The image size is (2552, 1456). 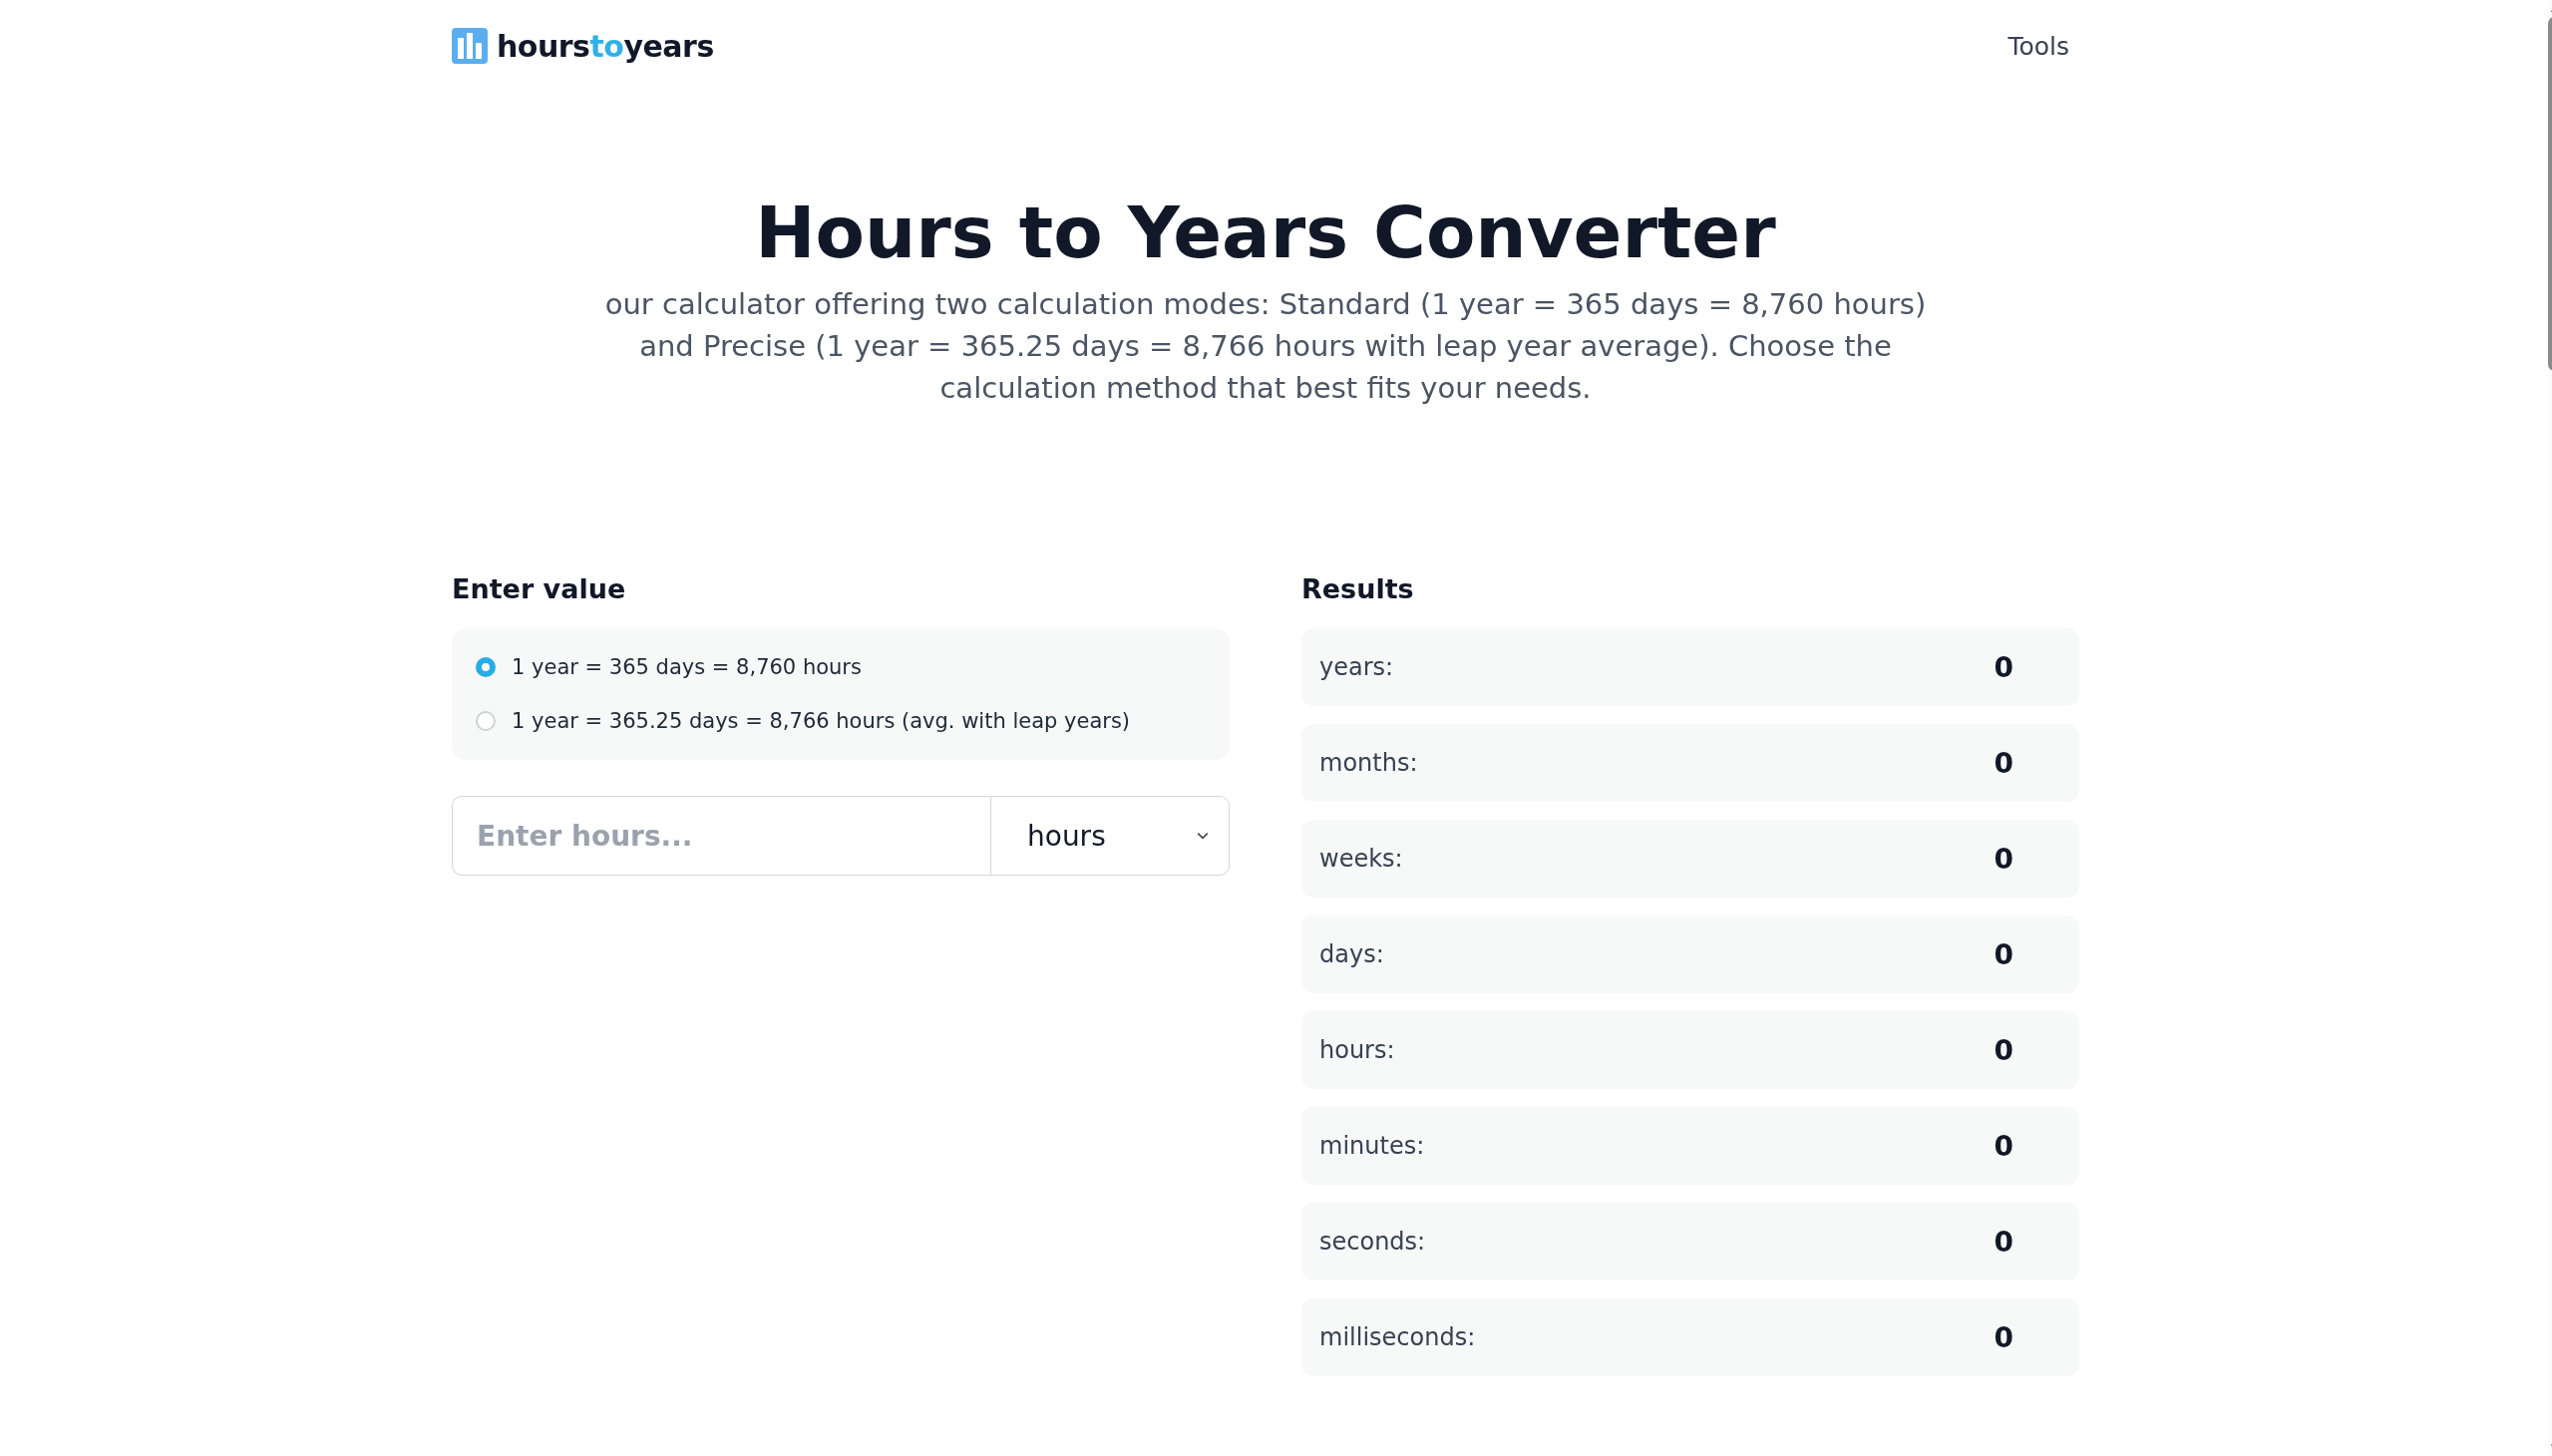 What do you see at coordinates (1372, 1242) in the screenshot?
I see `result-label: seconds:` at bounding box center [1372, 1242].